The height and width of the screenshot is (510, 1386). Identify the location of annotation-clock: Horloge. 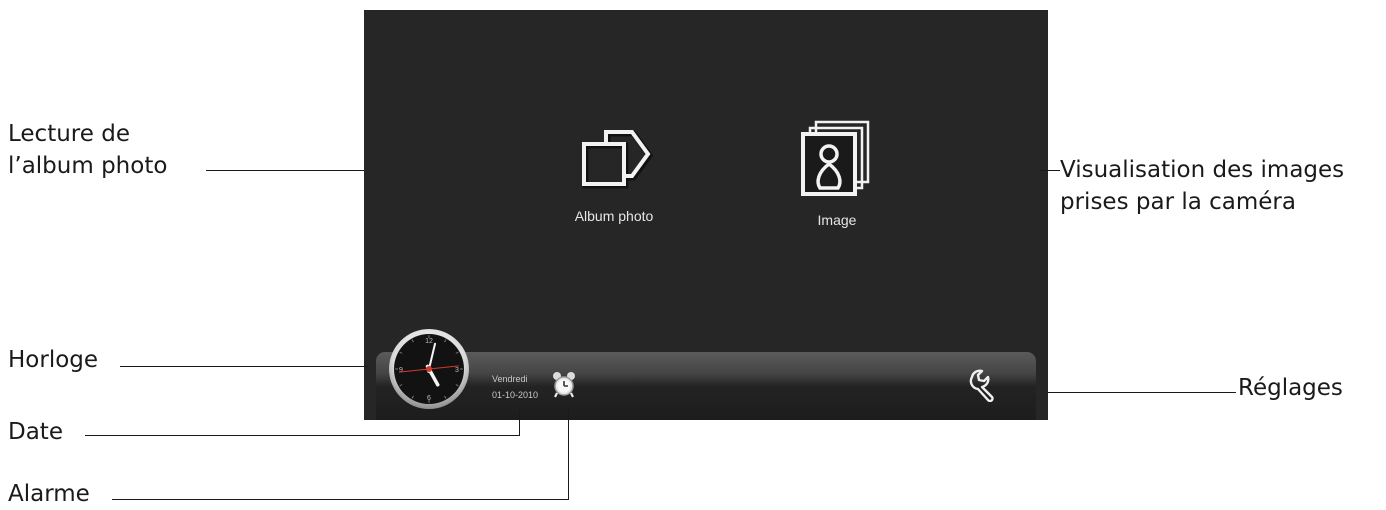
(53, 360).